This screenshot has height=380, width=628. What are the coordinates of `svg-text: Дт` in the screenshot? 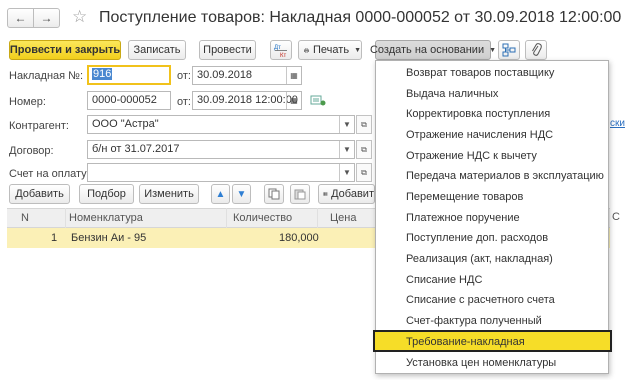 It's located at (277, 48).